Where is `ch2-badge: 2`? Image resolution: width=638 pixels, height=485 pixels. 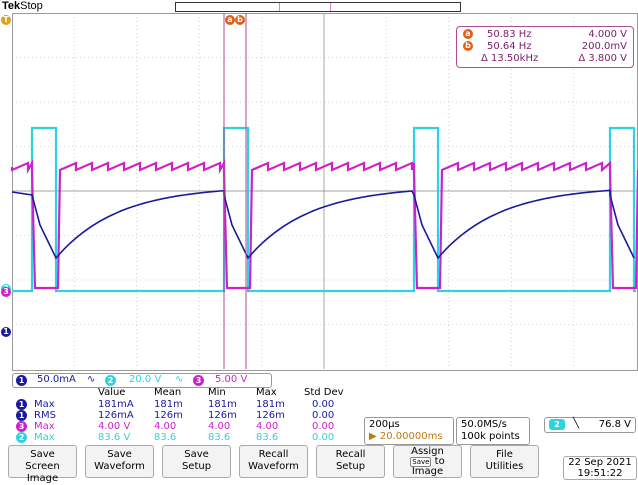 ch2-badge: 2 is located at coordinates (110, 380).